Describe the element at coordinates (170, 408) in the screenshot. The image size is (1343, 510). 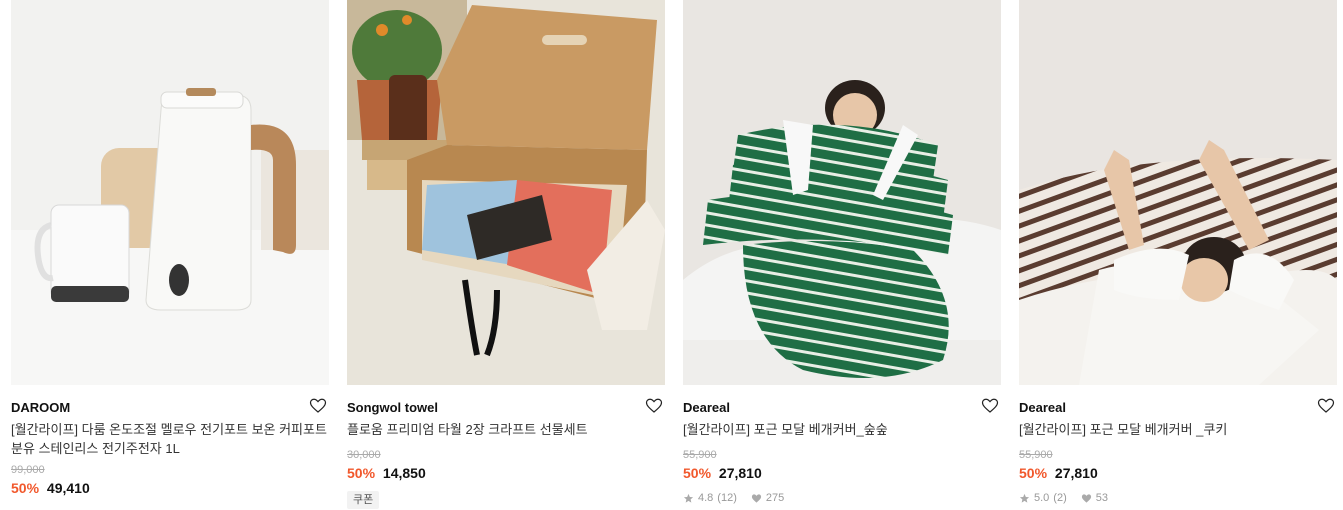
I see `brand-name: DAROOM` at that location.